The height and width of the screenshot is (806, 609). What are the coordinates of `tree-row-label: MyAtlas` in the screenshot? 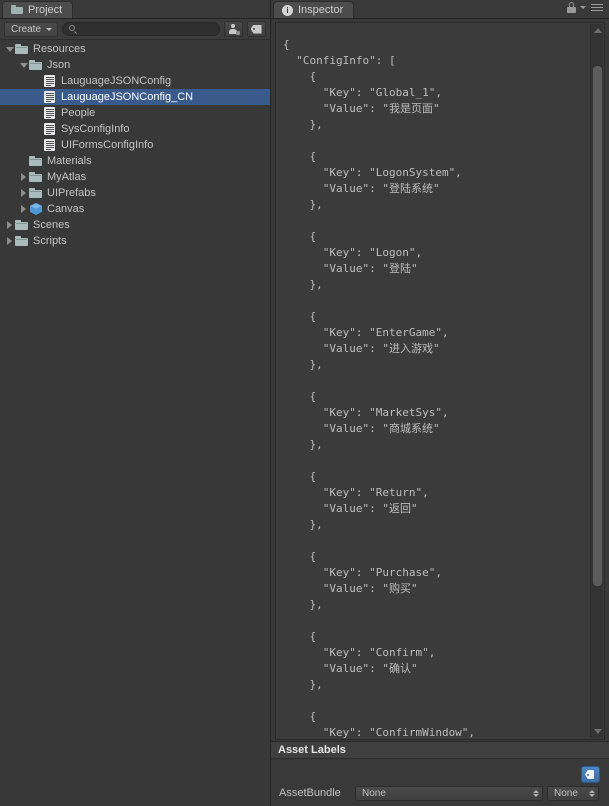 It's located at (67, 177).